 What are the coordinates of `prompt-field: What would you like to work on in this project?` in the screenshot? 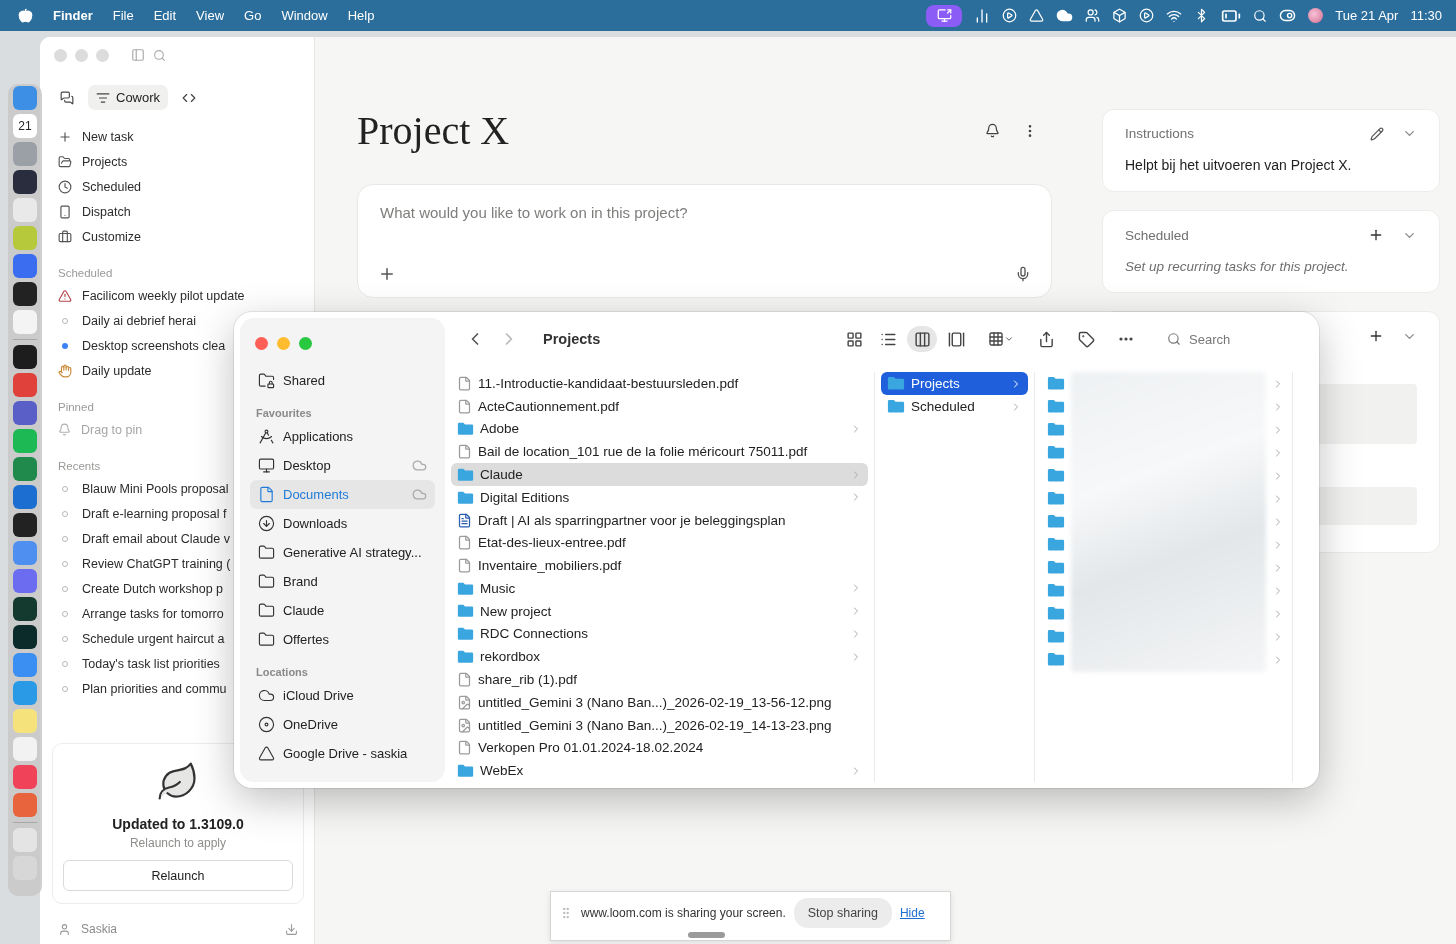 It's located at (704, 212).